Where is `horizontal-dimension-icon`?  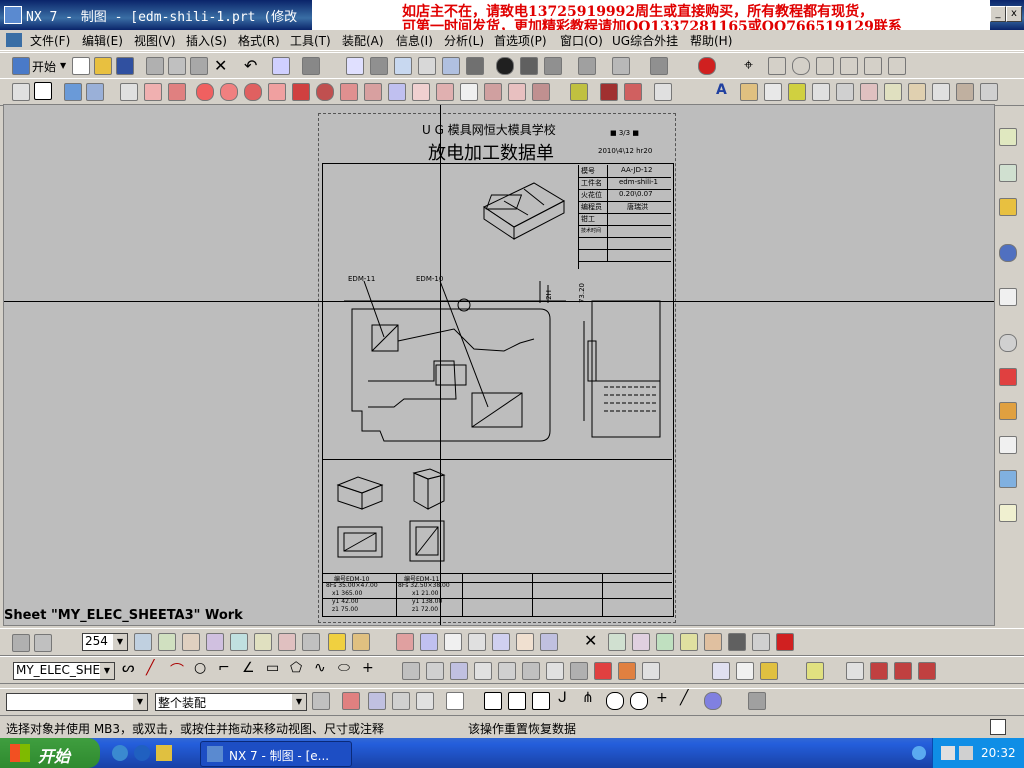 horizontal-dimension-icon is located at coordinates (167, 642).